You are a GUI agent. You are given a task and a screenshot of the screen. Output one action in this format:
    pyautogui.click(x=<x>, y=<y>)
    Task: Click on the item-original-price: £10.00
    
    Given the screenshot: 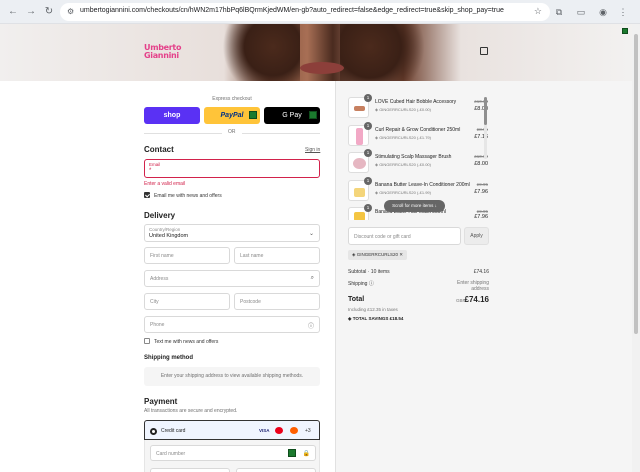 What is the action you would take?
    pyautogui.click(x=481, y=101)
    